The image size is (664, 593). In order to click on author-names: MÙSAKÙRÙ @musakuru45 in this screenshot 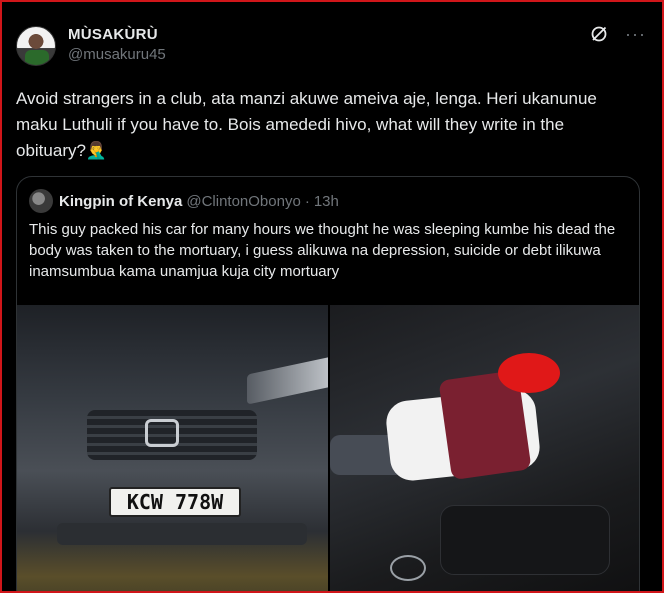, I will do `click(117, 45)`.